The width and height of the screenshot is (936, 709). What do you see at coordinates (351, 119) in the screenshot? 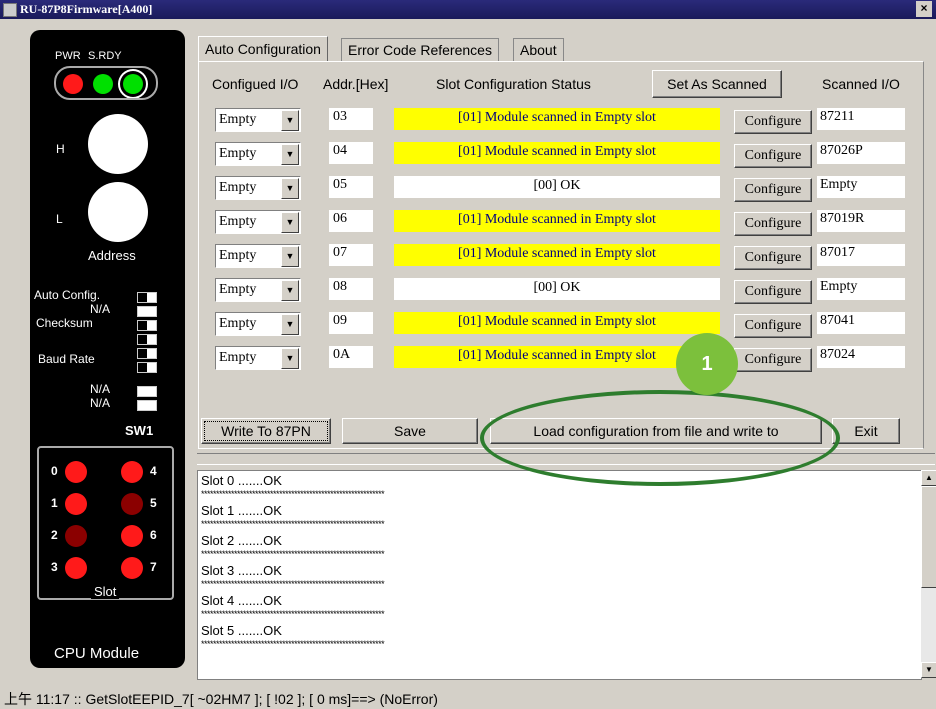
I see `address-field: 03` at bounding box center [351, 119].